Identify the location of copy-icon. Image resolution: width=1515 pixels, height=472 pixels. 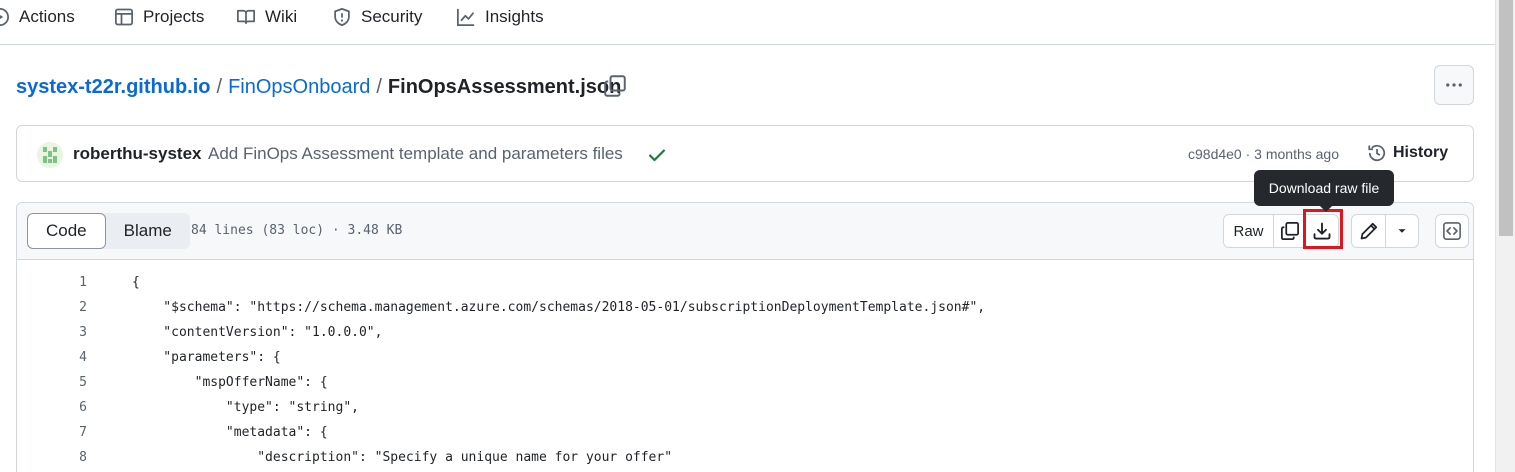
(1289, 231).